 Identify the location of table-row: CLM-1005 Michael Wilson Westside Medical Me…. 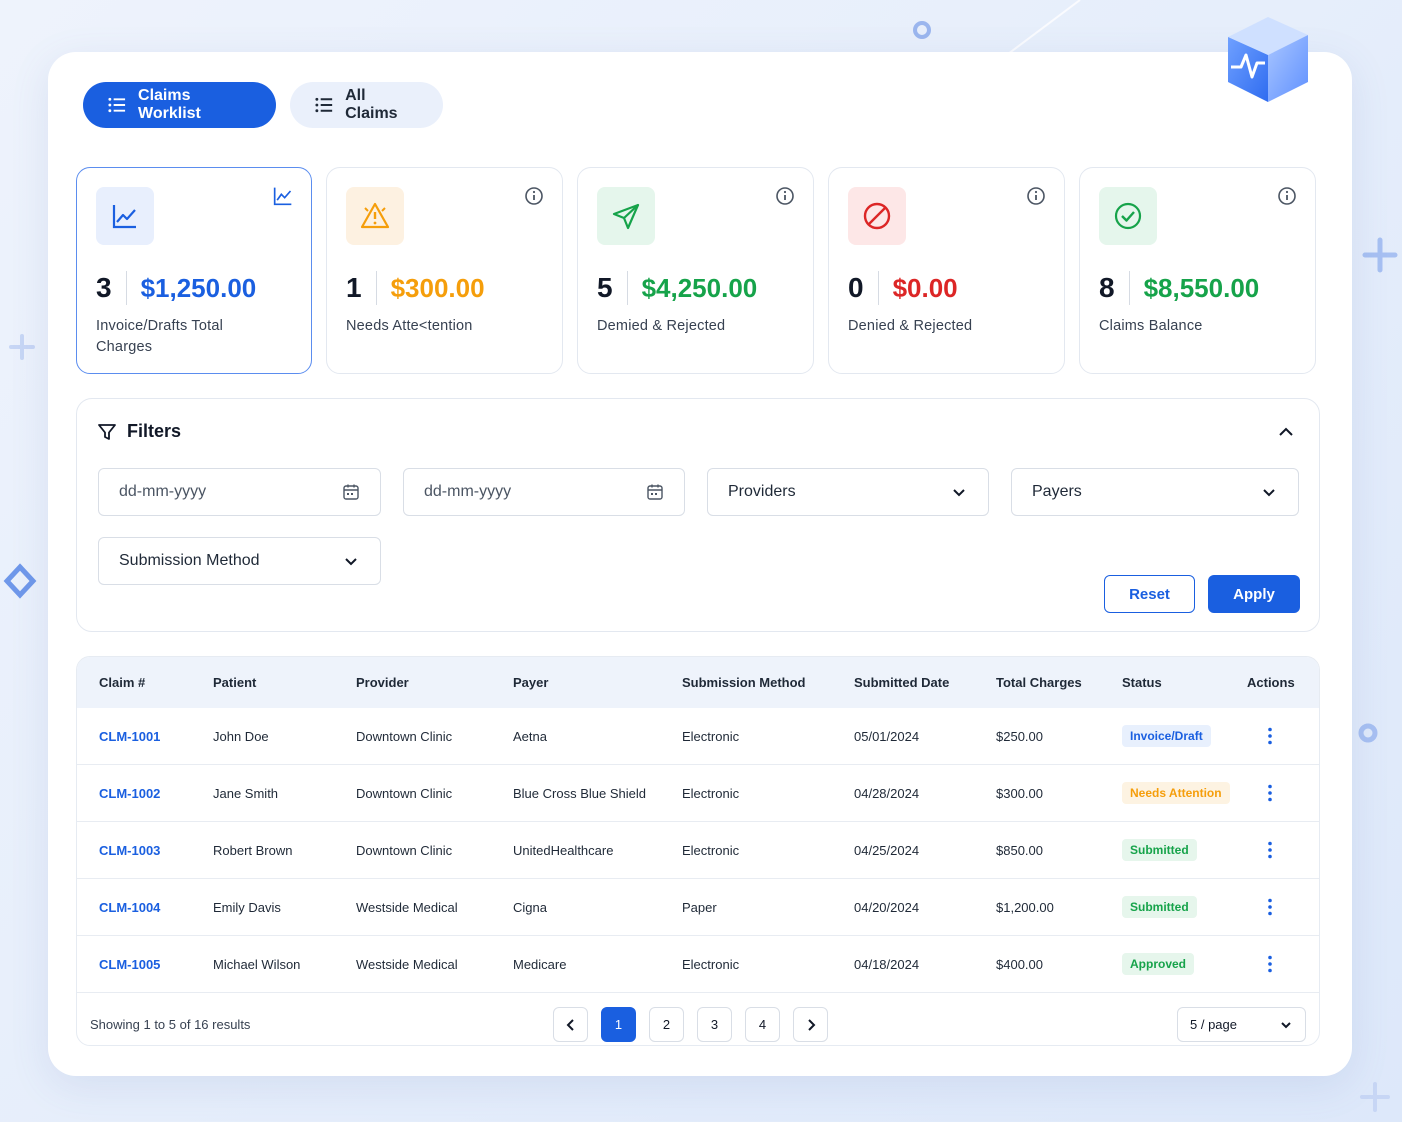
(698, 964).